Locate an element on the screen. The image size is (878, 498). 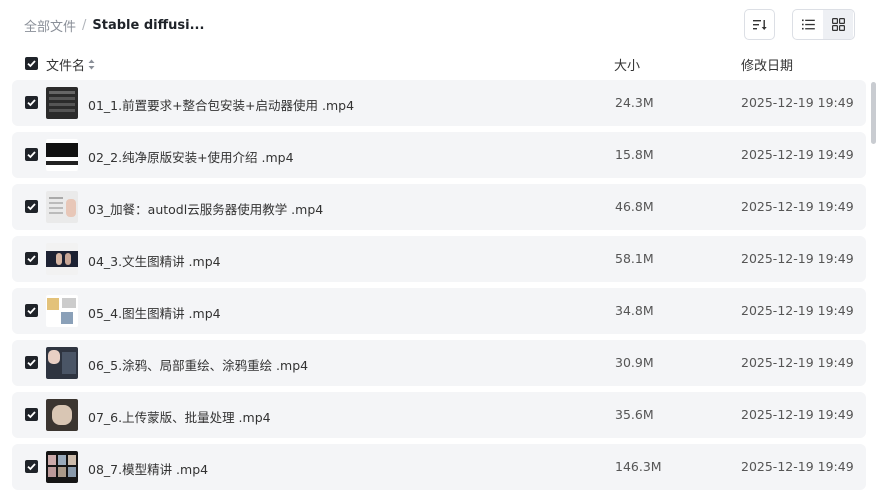
file-size: 30.9M is located at coordinates (634, 362).